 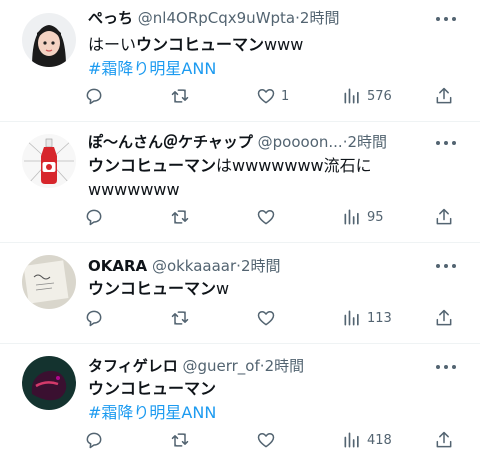 I want to click on tweet-text: ウンコヒューマンw, so click(x=274, y=289).